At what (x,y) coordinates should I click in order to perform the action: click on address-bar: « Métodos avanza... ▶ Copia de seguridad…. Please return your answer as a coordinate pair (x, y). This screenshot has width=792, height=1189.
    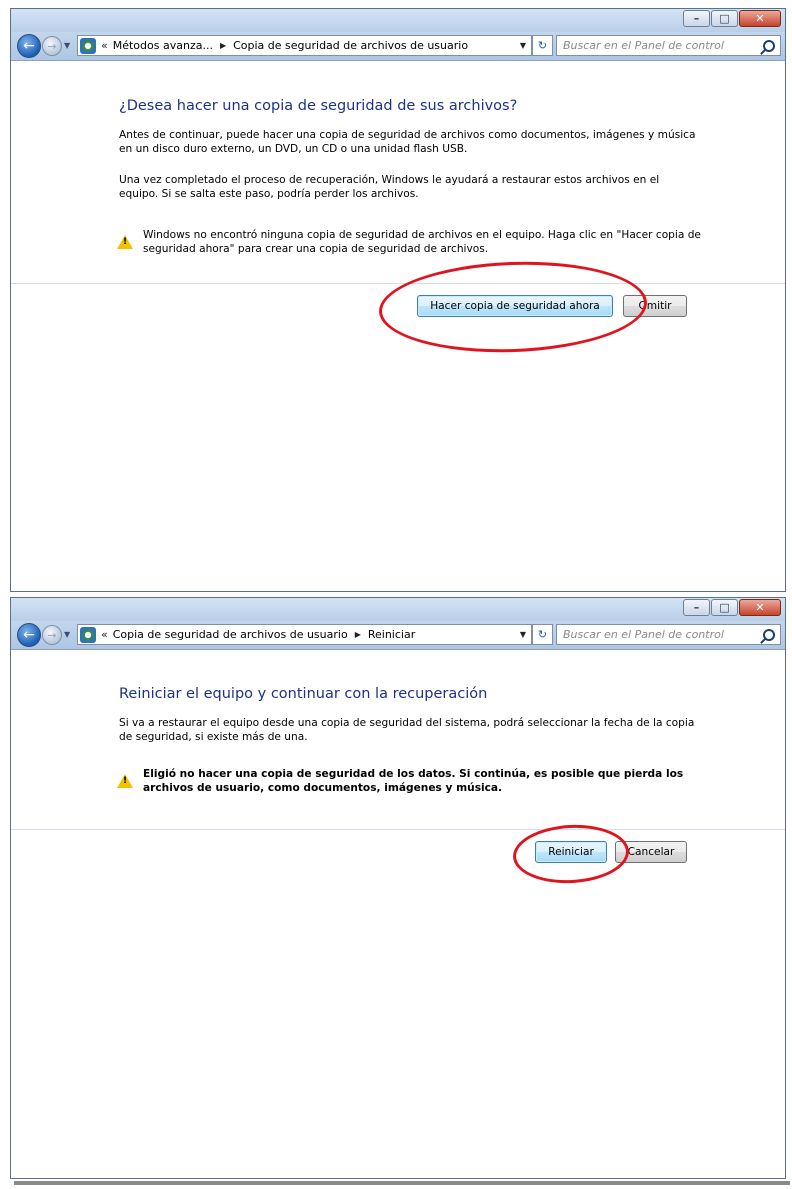
    Looking at the image, I should click on (304, 45).